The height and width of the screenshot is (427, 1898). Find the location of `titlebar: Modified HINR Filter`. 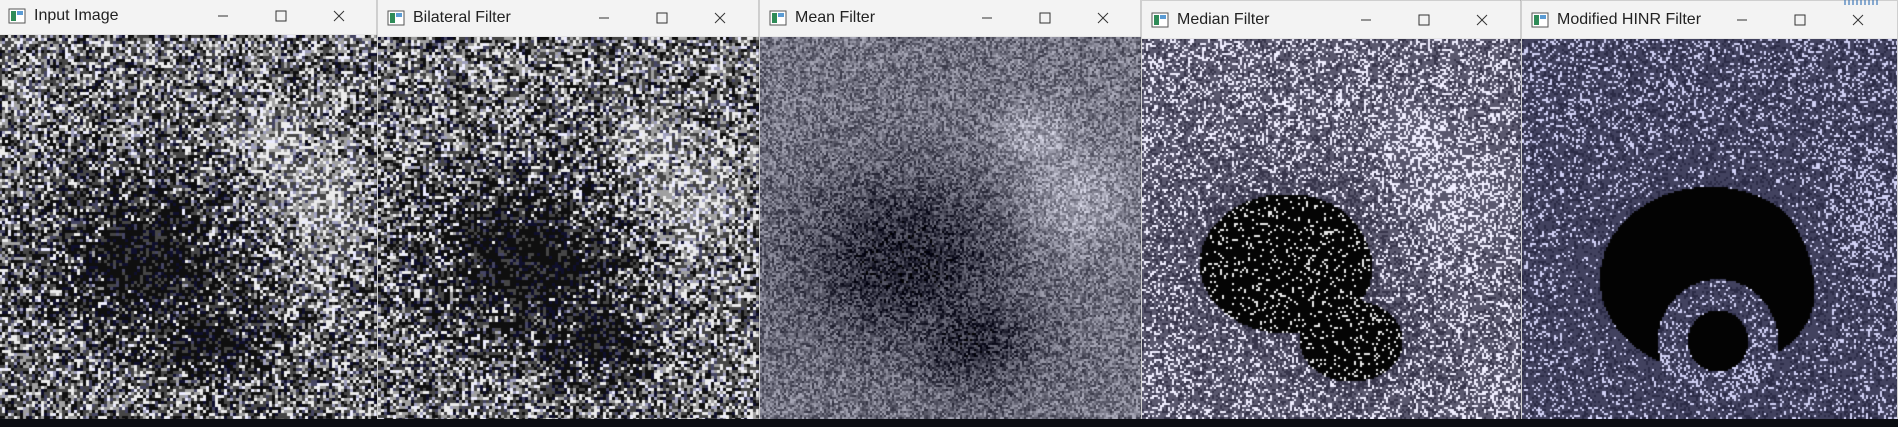

titlebar: Modified HINR Filter is located at coordinates (1709, 20).